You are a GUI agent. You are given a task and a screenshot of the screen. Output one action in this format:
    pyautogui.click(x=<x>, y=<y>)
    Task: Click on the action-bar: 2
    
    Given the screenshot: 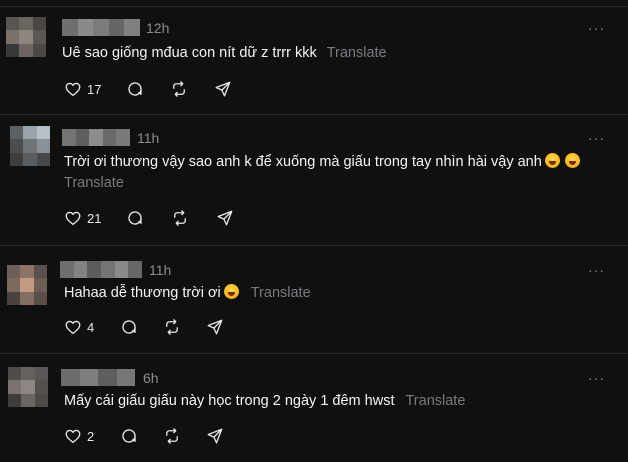 What is the action you would take?
    pyautogui.click(x=164, y=436)
    